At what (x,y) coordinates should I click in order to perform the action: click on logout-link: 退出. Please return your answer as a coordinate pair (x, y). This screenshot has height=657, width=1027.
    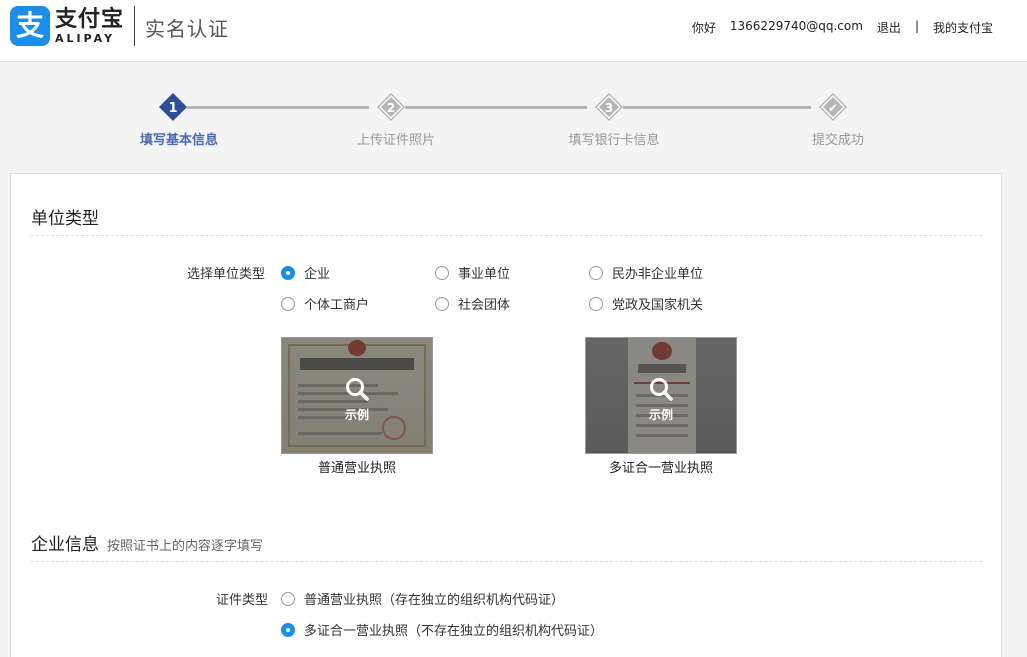
    Looking at the image, I should click on (889, 27).